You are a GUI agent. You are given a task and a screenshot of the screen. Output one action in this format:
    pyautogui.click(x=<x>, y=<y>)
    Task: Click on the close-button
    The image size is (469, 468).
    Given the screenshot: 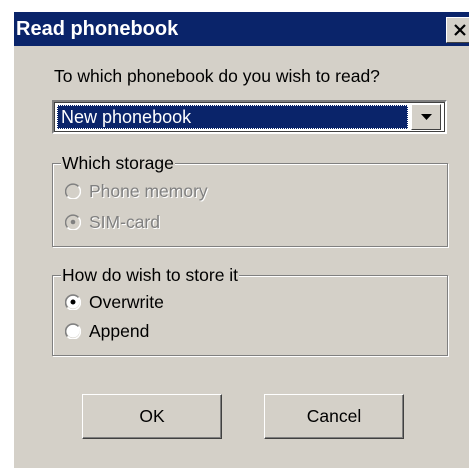 What is the action you would take?
    pyautogui.click(x=457, y=30)
    